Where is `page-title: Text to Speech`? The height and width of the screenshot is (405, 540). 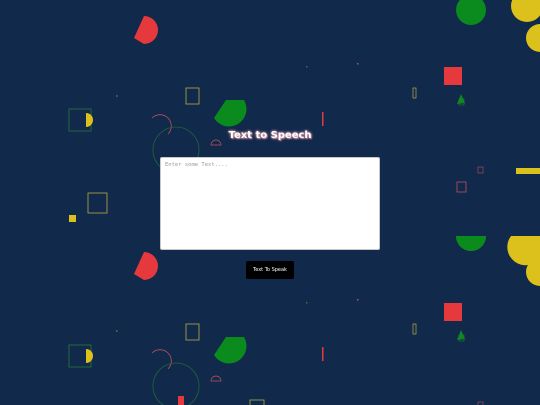 page-title: Text to Speech is located at coordinates (270, 135).